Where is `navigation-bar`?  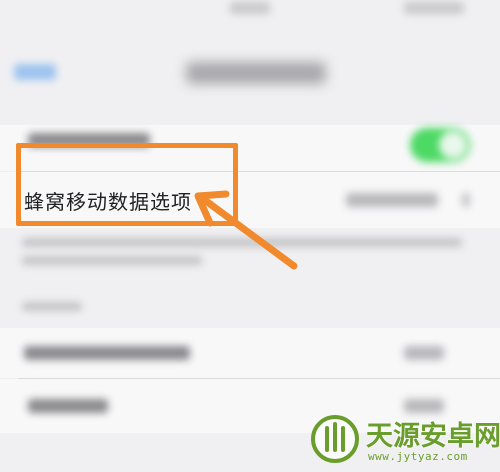
navigation-bar is located at coordinates (250, 57).